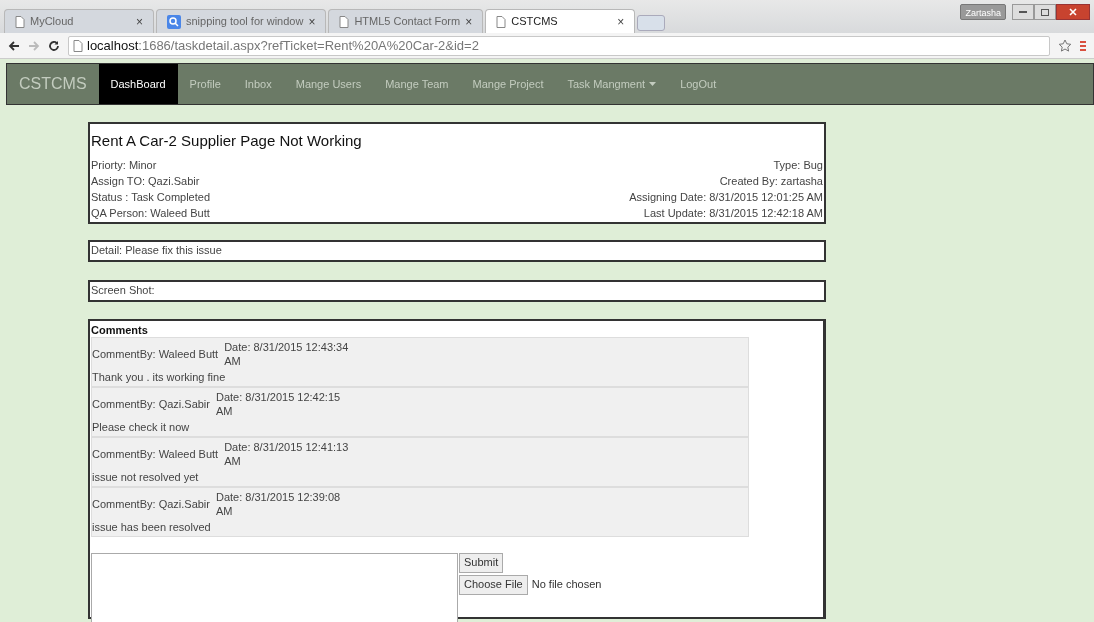 The height and width of the screenshot is (622, 1094). What do you see at coordinates (54, 45) in the screenshot?
I see `reload-icon` at bounding box center [54, 45].